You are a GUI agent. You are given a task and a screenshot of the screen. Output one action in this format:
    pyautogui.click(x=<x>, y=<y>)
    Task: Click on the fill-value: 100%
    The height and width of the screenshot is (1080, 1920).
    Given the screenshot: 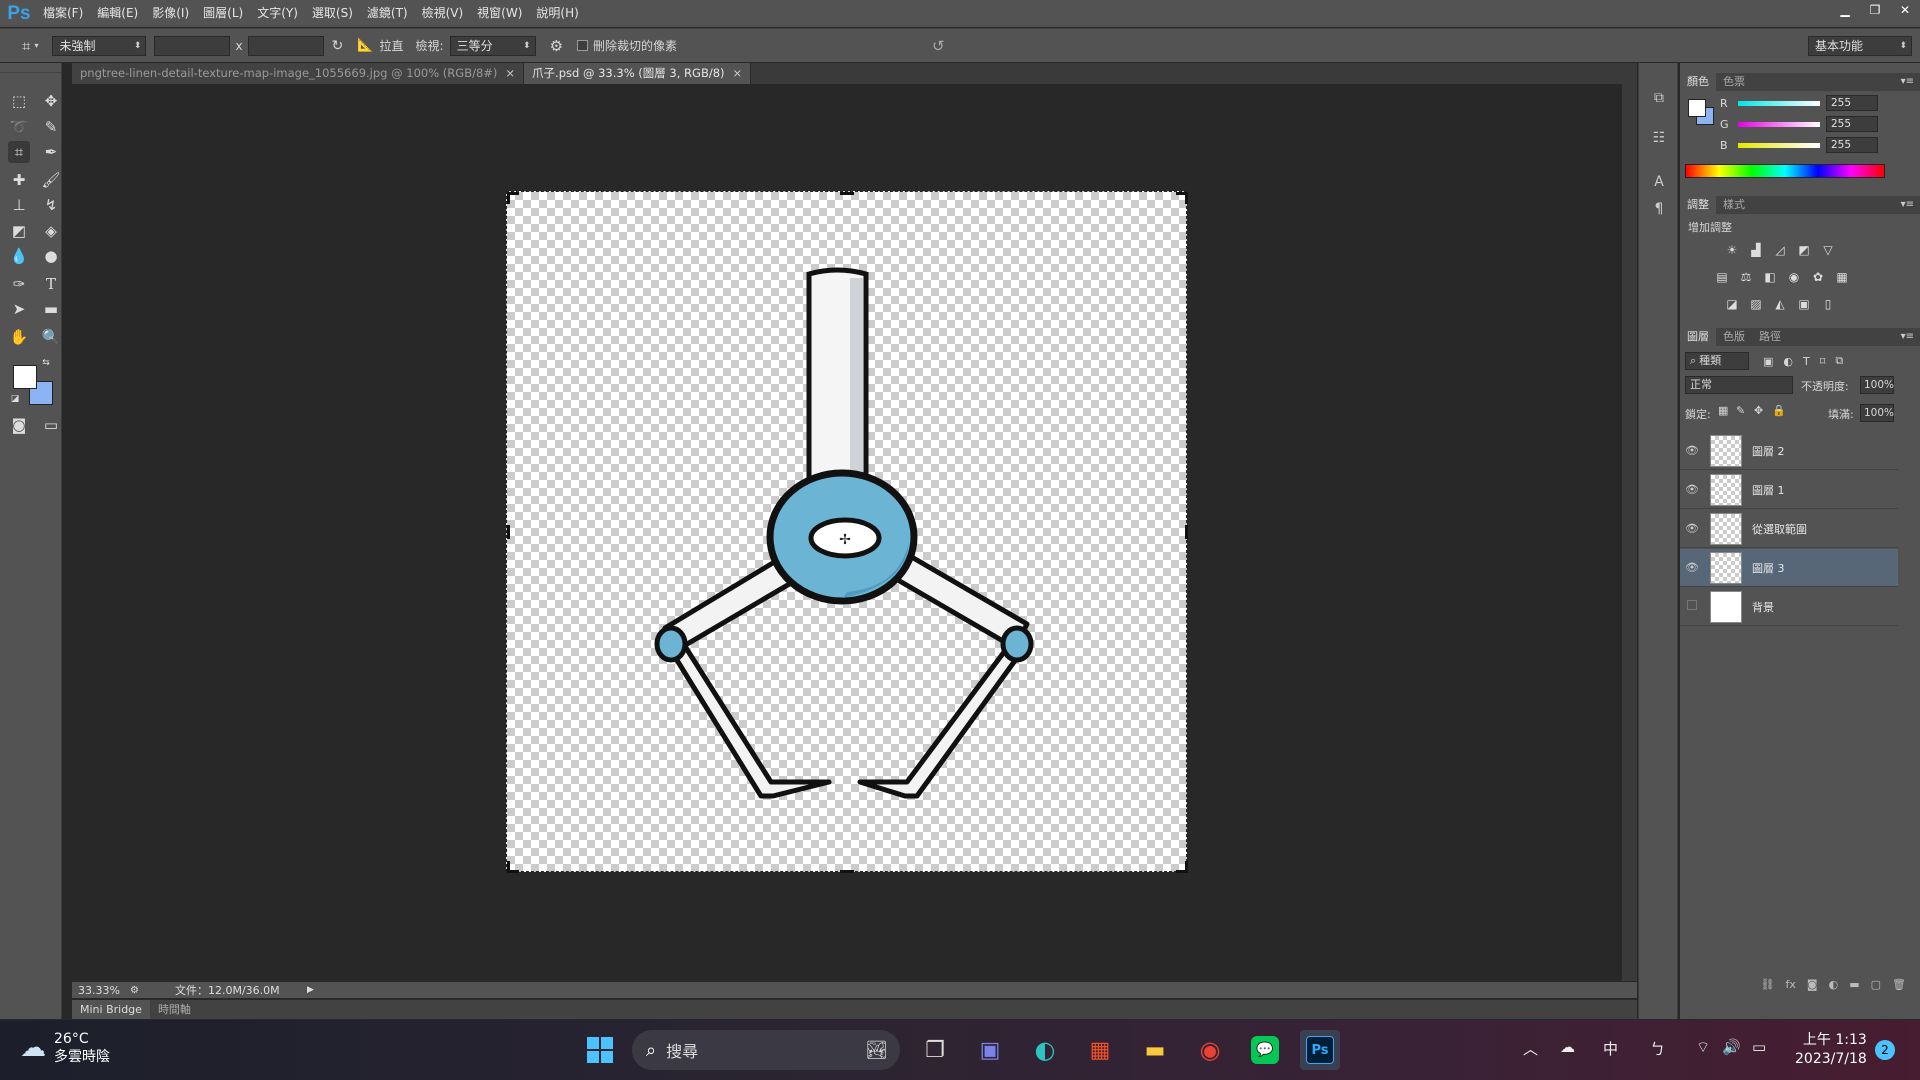 What is the action you would take?
    pyautogui.click(x=1877, y=413)
    